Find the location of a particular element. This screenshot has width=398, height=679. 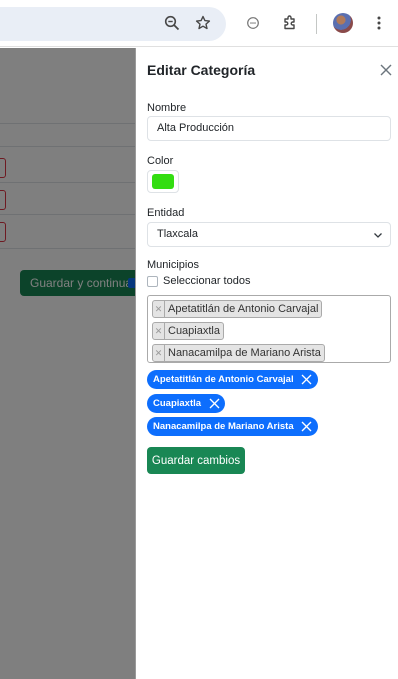

selected-tag: ✕ Nanacamilpa de Mariano Arista is located at coordinates (238, 353).